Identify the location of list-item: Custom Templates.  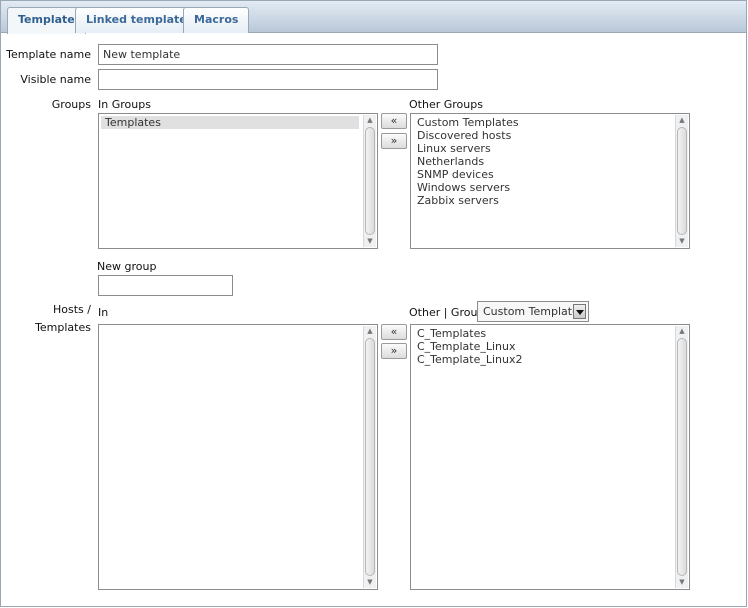
(542, 122).